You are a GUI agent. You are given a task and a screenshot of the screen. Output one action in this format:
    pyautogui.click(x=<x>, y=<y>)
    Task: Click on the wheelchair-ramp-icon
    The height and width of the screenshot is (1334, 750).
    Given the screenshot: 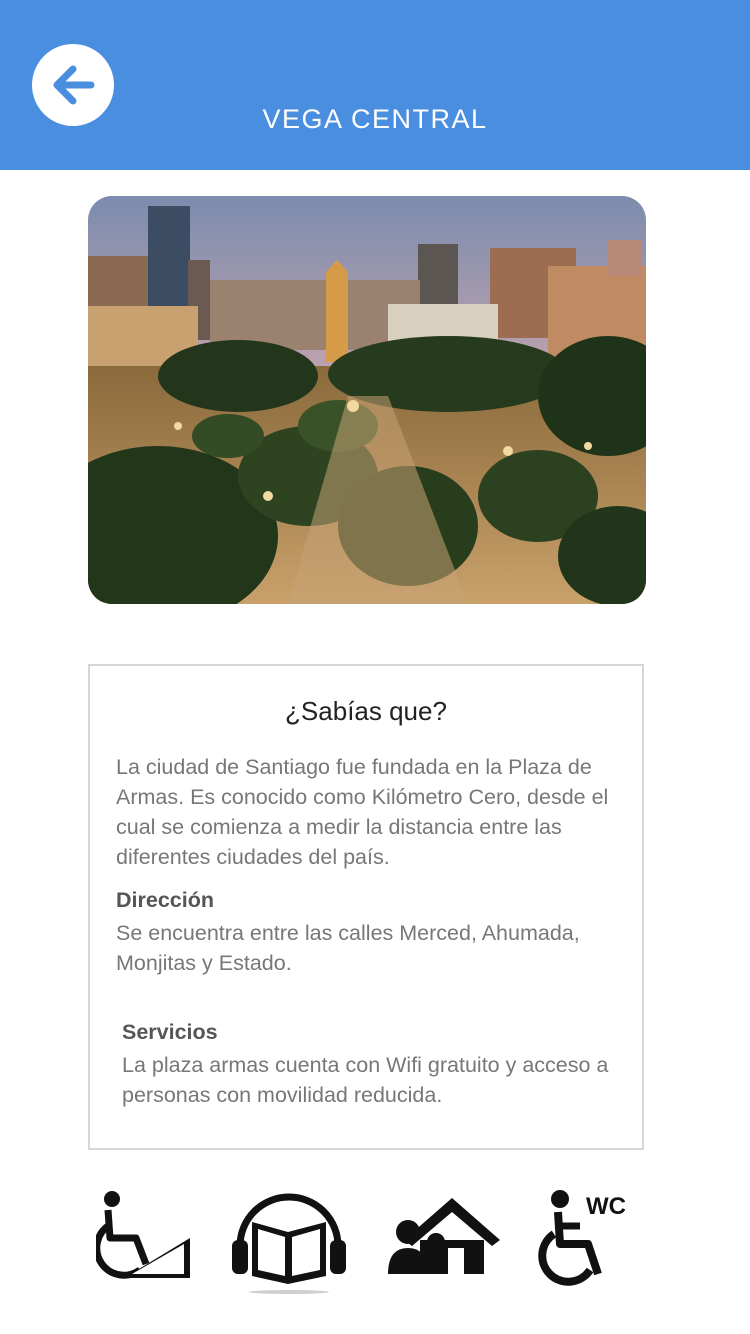 What is the action you would take?
    pyautogui.click(x=144, y=1236)
    